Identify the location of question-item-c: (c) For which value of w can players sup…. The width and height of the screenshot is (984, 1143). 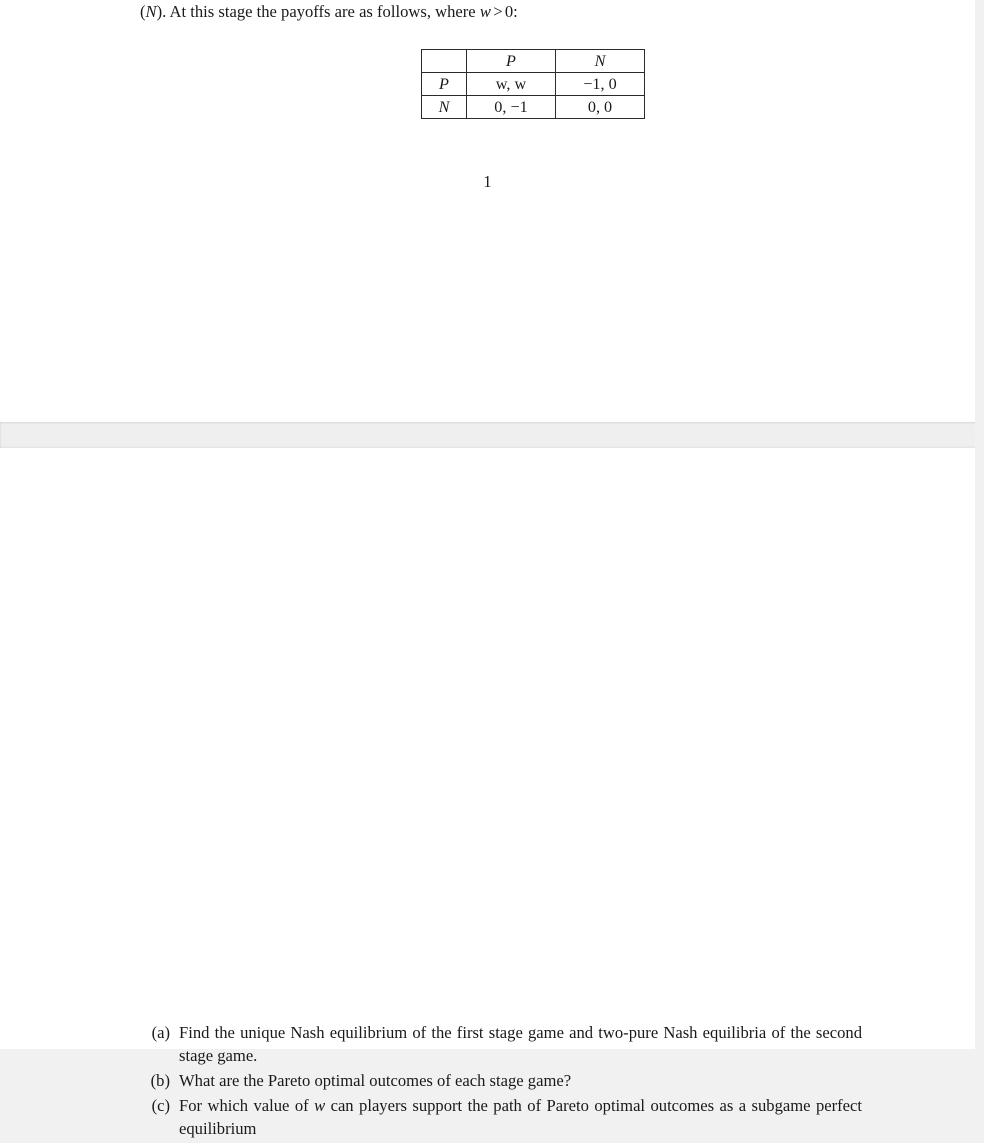
(501, 1118).